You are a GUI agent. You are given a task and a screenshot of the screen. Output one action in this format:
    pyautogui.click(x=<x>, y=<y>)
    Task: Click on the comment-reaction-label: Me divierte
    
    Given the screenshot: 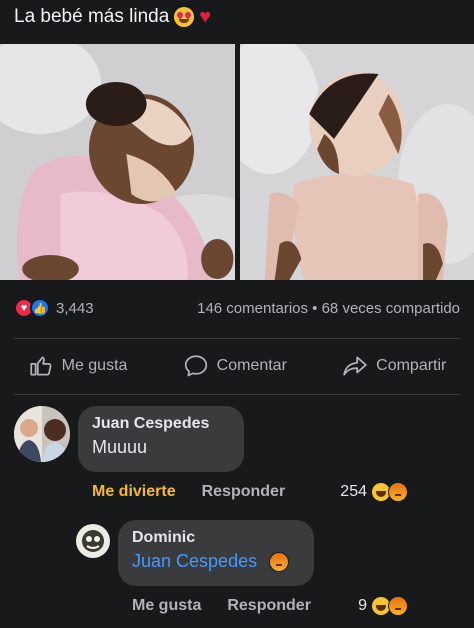 What is the action you would take?
    pyautogui.click(x=134, y=492)
    